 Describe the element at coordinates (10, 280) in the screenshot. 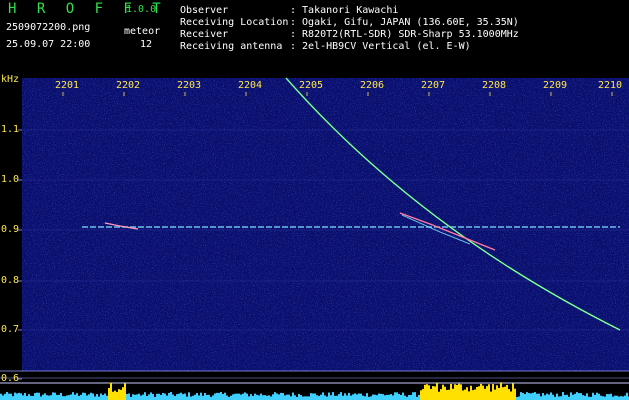

I see `freq-tick-label: 0.8` at that location.